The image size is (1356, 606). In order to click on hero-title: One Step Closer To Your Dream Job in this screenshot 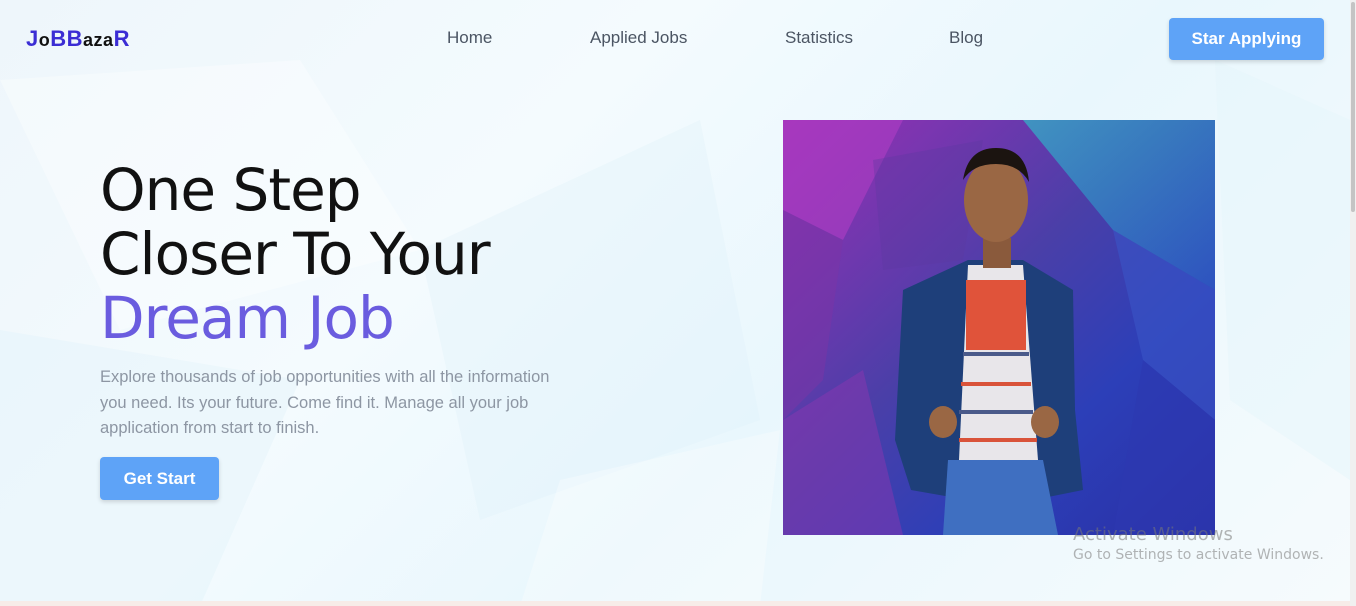, I will do `click(295, 254)`.